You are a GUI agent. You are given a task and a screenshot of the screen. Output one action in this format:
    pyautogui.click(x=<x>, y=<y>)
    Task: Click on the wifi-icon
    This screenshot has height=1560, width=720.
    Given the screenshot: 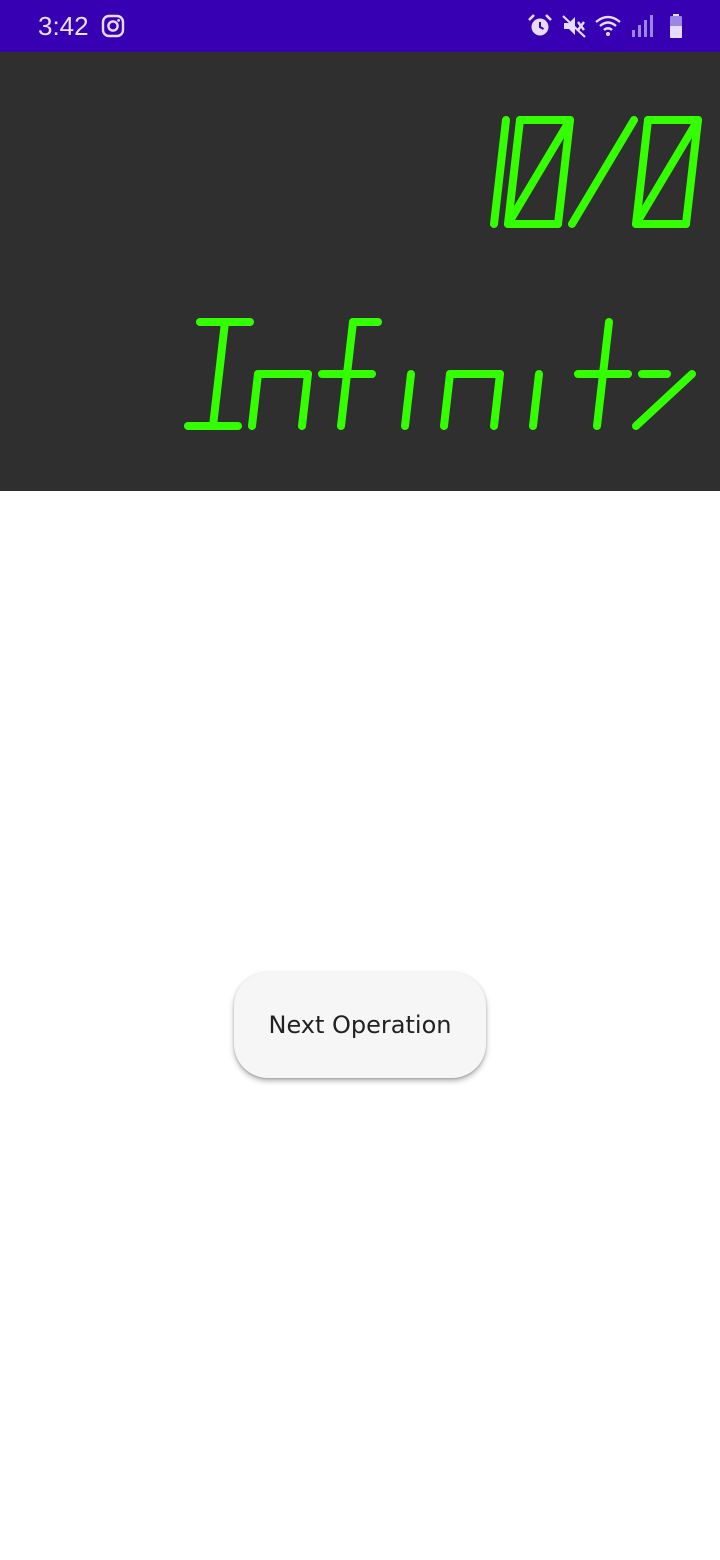 What is the action you would take?
    pyautogui.click(x=608, y=26)
    